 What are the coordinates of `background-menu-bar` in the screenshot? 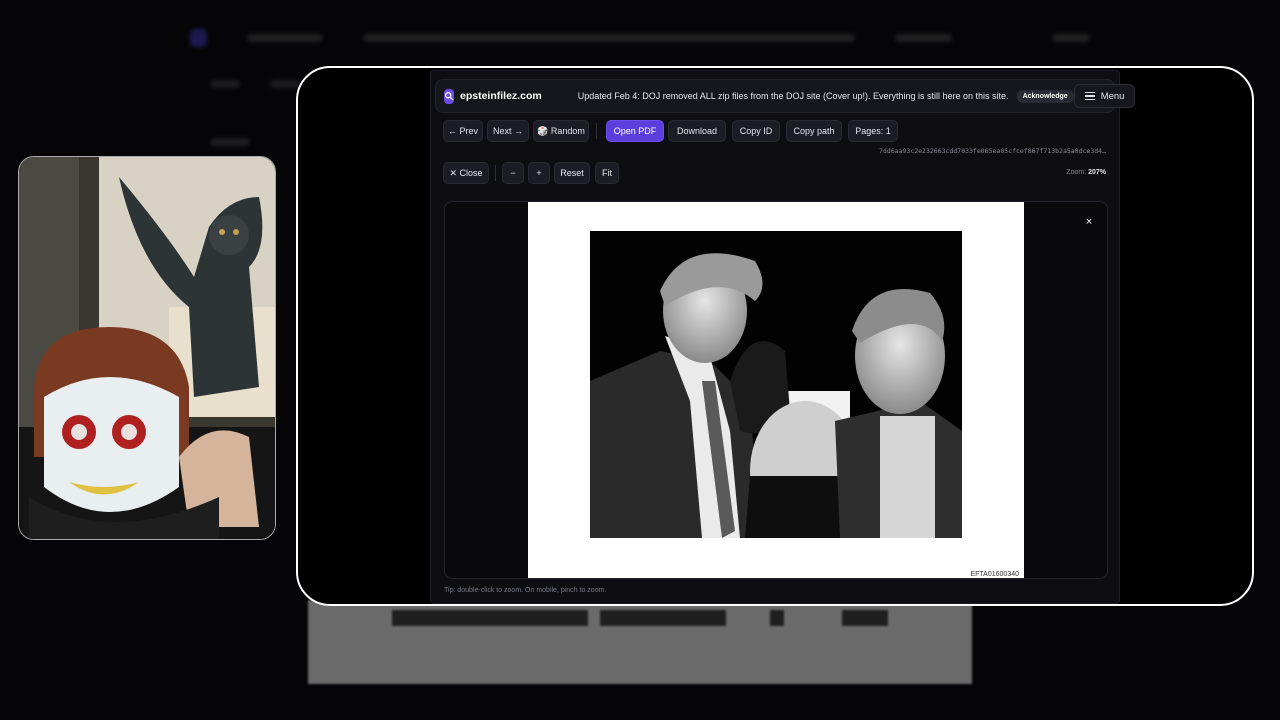 It's located at (1071, 38).